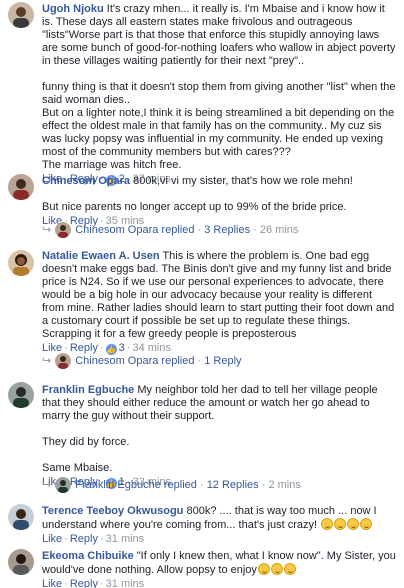  I want to click on comment-author: Terence Teeboy Okwusogu, so click(112, 511).